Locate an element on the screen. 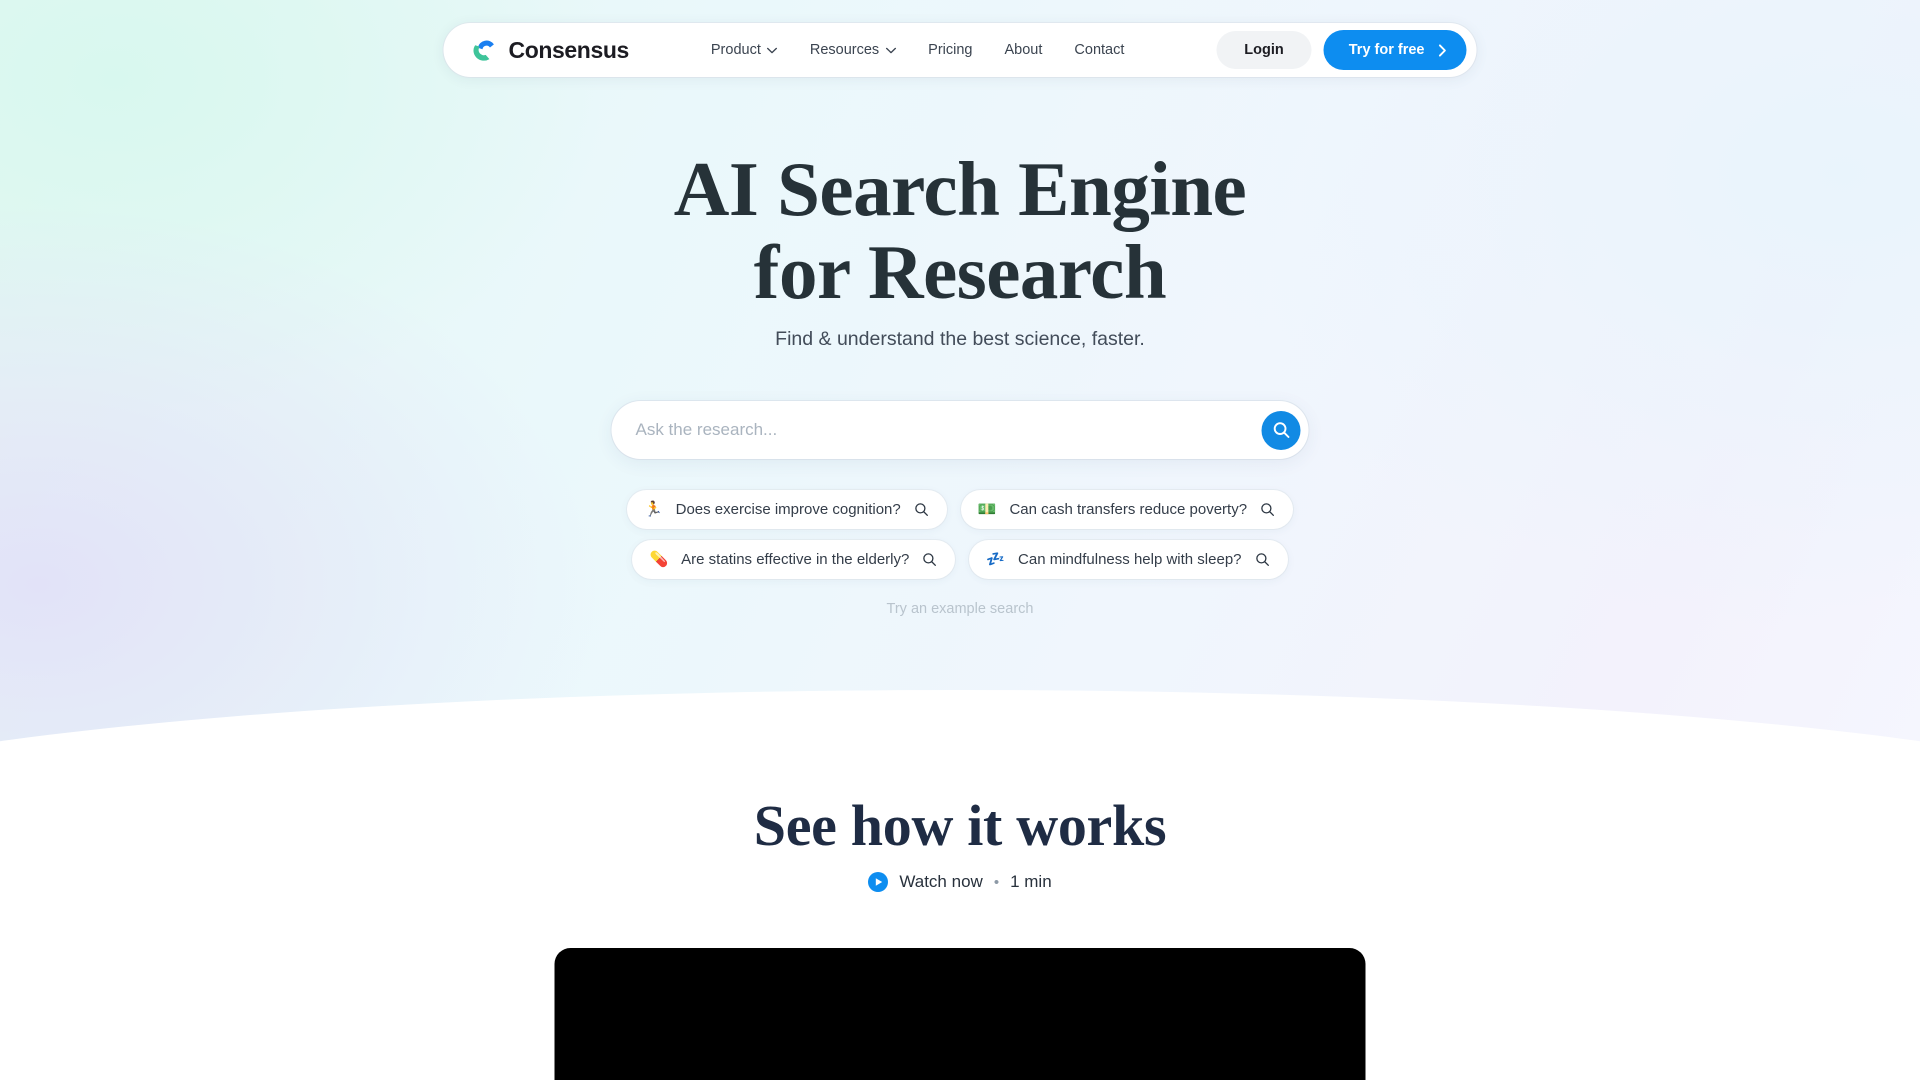 Image resolution: width=1920 pixels, height=1080 pixels. example-chip-mindfulness: 💤 Can mindfulness help with sleep? is located at coordinates (1128, 559).